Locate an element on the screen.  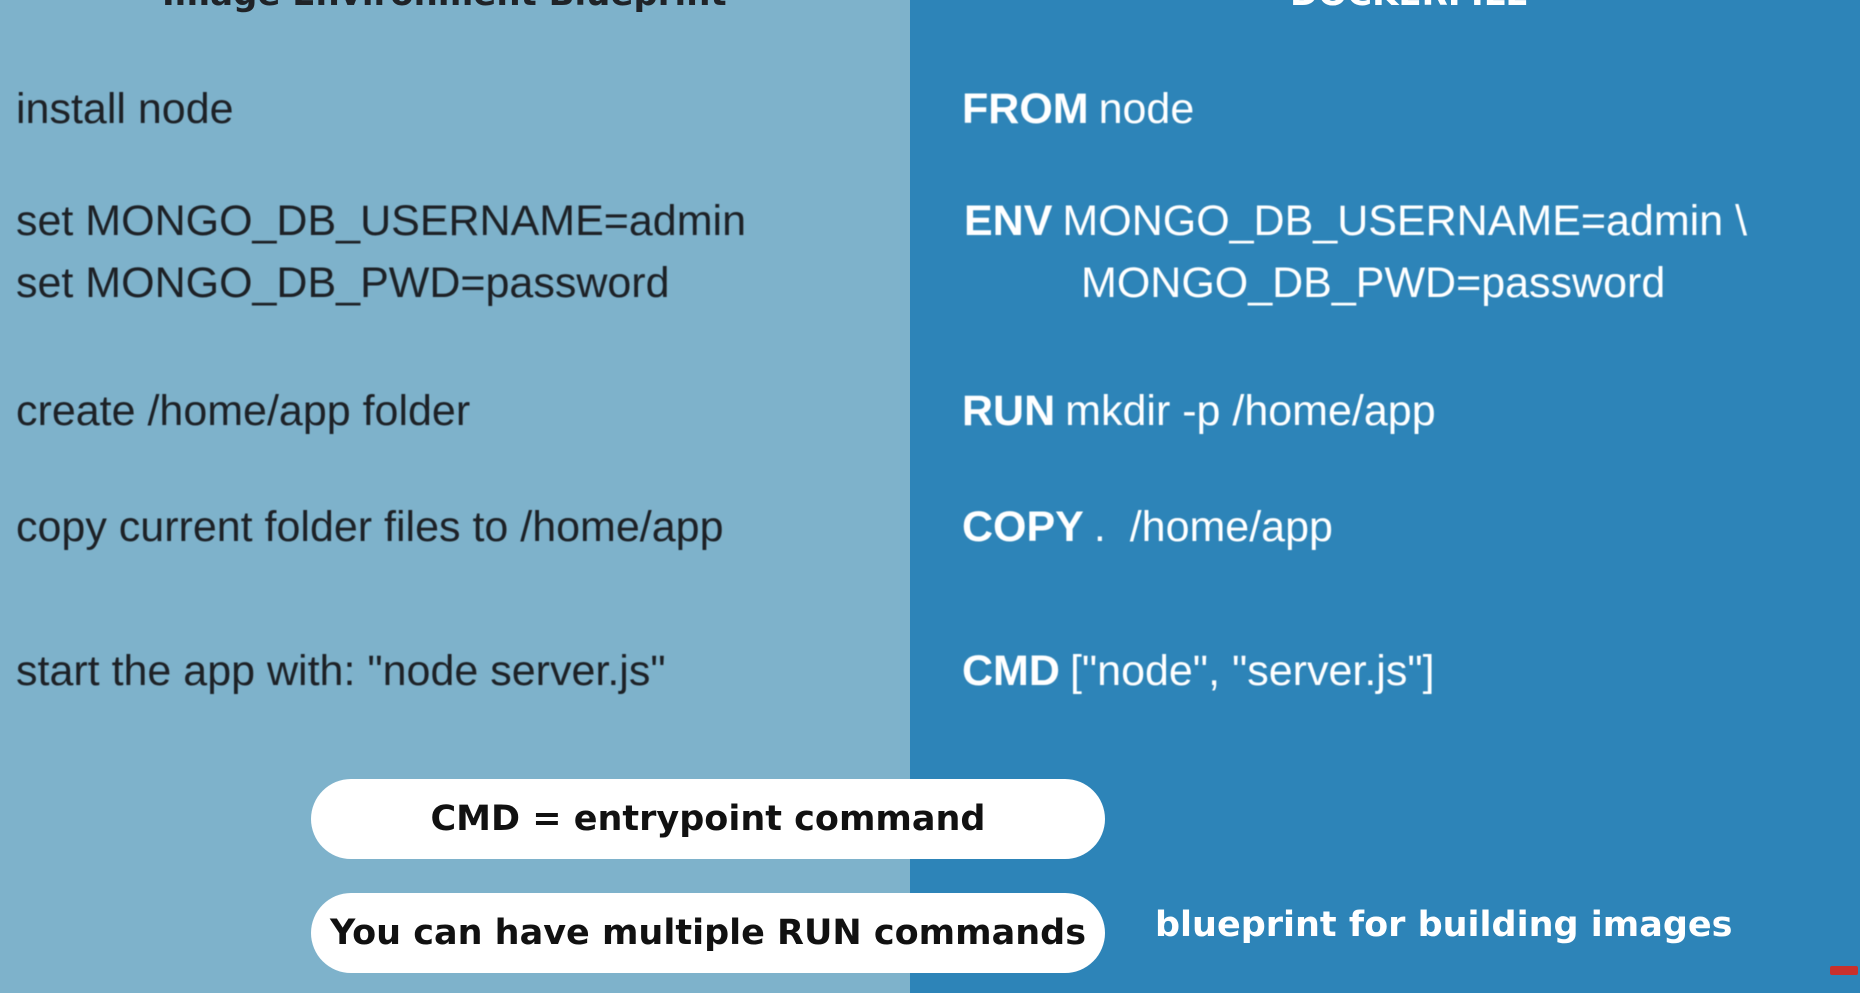
dockerfile-args: ["node", "server.js"] is located at coordinates (1252, 671).